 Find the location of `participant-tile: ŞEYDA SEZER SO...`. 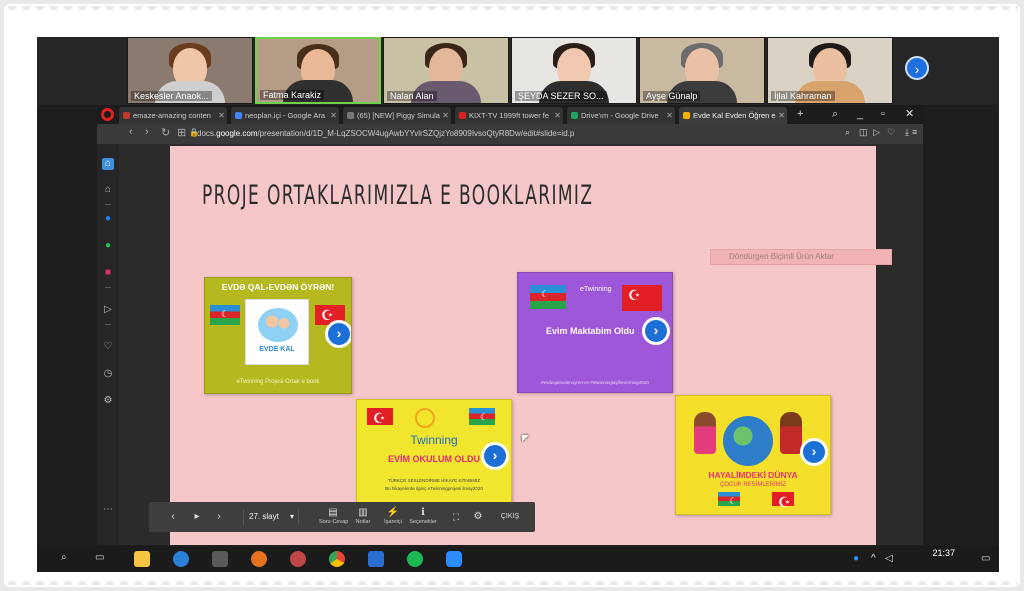

participant-tile: ŞEYDA SEZER SO... is located at coordinates (574, 70).